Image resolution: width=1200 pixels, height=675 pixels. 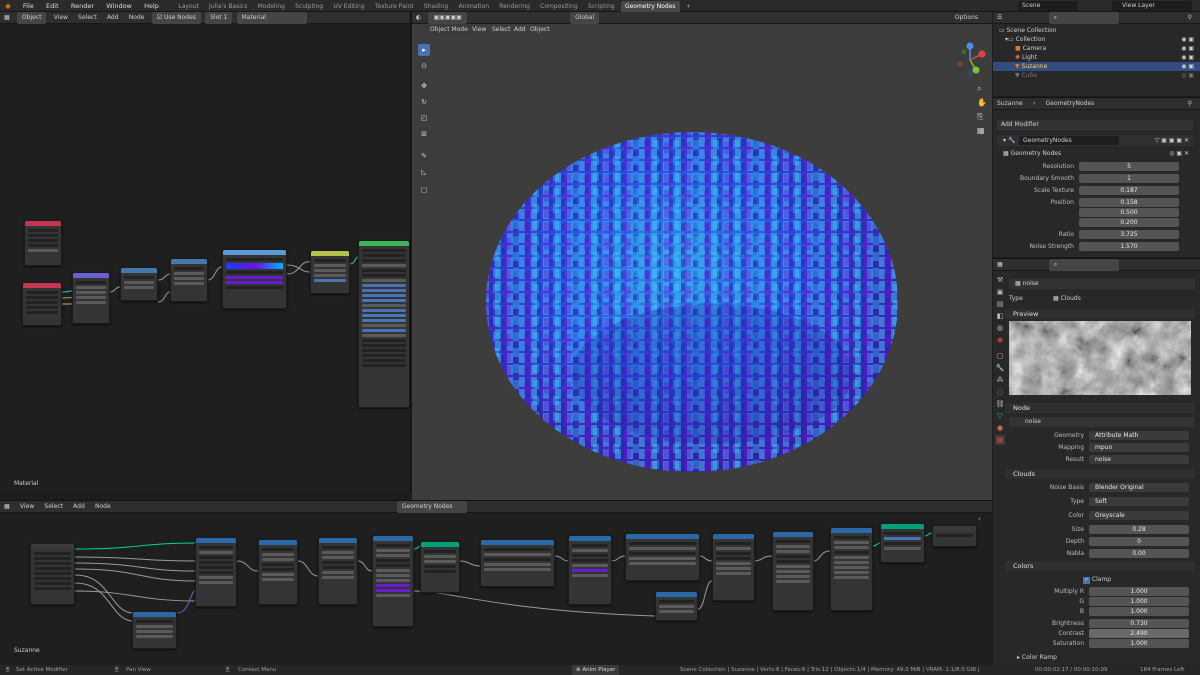 I want to click on separate-node, so click(x=91, y=298).